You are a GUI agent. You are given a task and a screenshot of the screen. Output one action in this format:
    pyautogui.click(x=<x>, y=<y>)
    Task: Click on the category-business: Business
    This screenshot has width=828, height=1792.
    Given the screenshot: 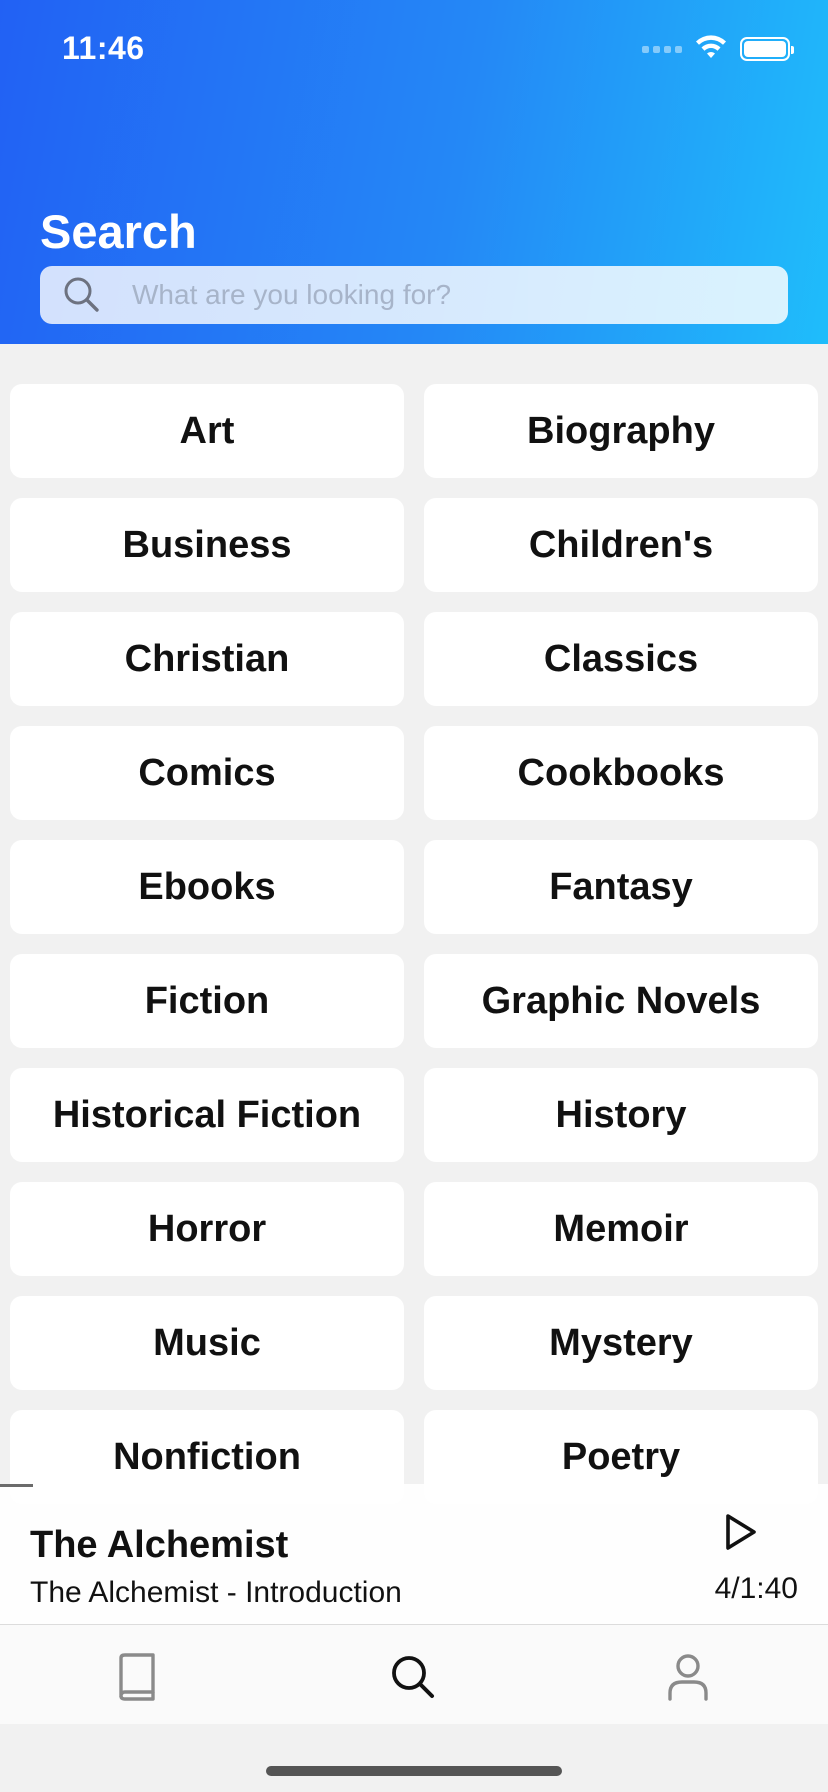 What is the action you would take?
    pyautogui.click(x=207, y=545)
    